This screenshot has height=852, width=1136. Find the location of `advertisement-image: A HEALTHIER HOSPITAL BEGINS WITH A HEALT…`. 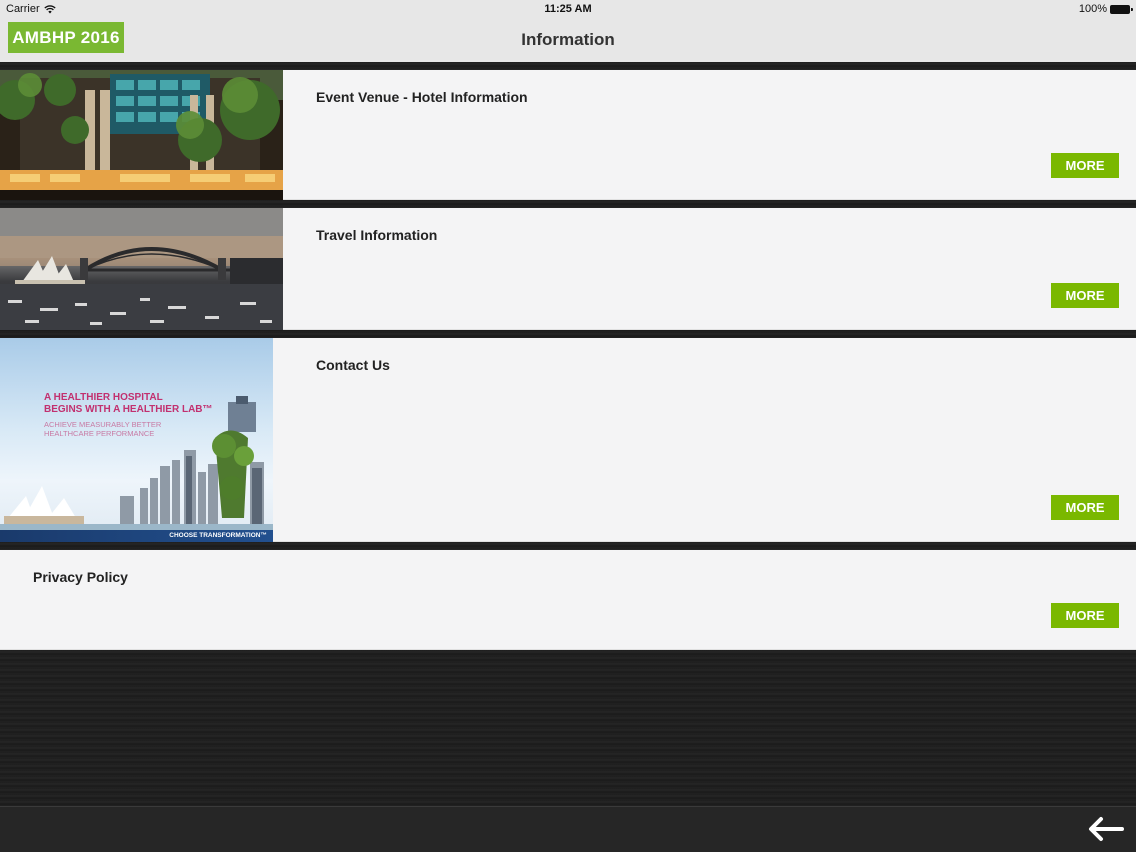

advertisement-image: A HEALTHIER HOSPITAL BEGINS WITH A HEALT… is located at coordinates (136, 440).